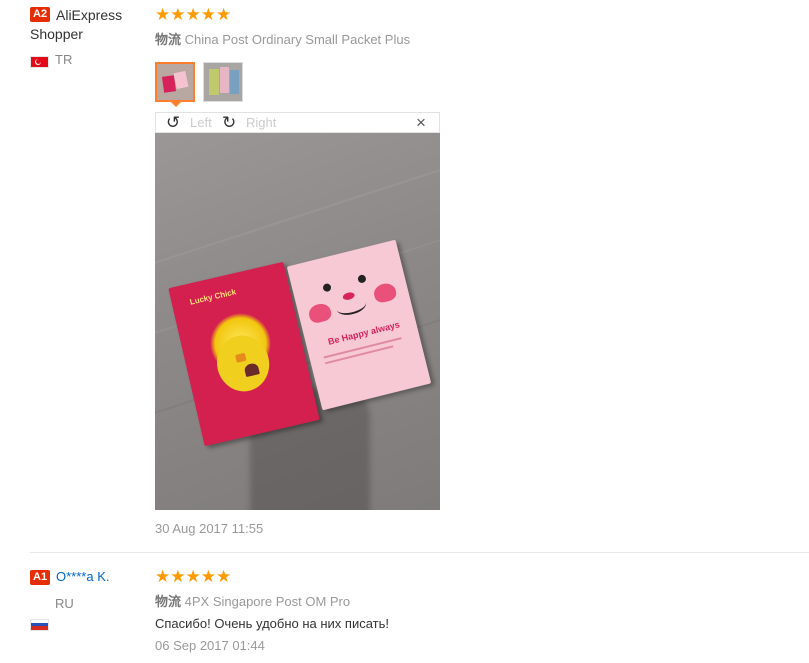 The image size is (809, 663). I want to click on pink-memo-title: Be Happy always, so click(363, 333).